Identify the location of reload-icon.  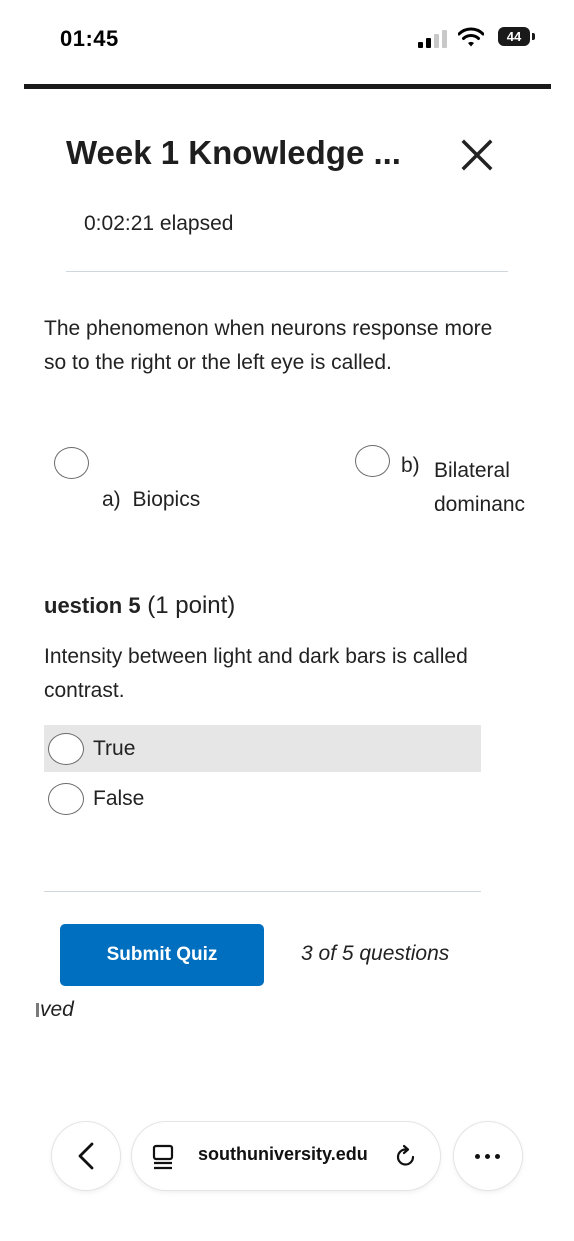
(406, 1156).